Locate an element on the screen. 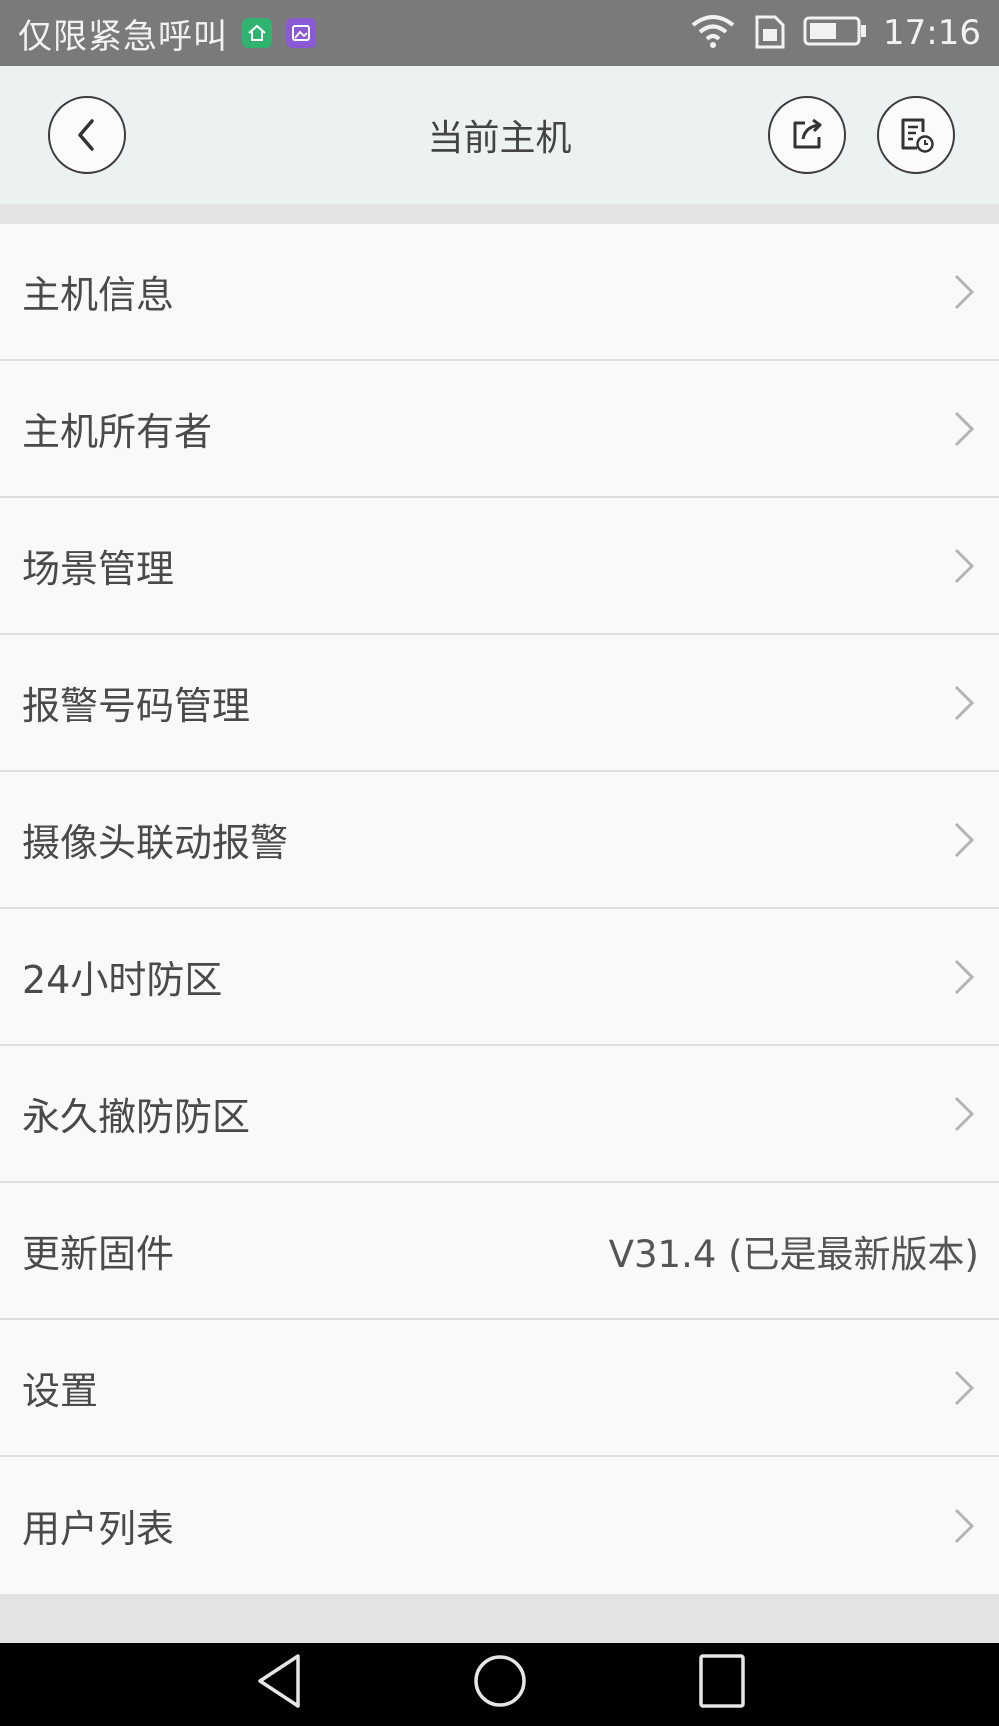 The height and width of the screenshot is (1726, 999). menu-item-label: 24小时防区 is located at coordinates (122, 980).